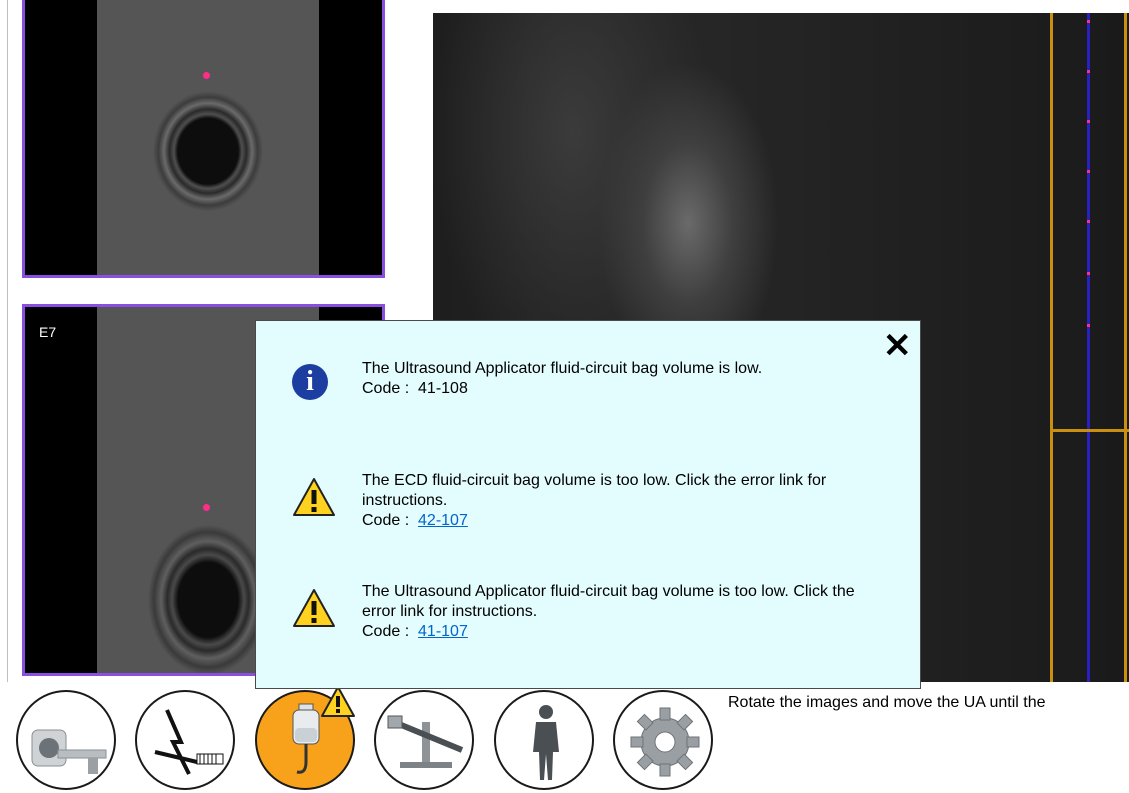  Describe the element at coordinates (897, 346) in the screenshot. I see `close-icon: ✕` at that location.